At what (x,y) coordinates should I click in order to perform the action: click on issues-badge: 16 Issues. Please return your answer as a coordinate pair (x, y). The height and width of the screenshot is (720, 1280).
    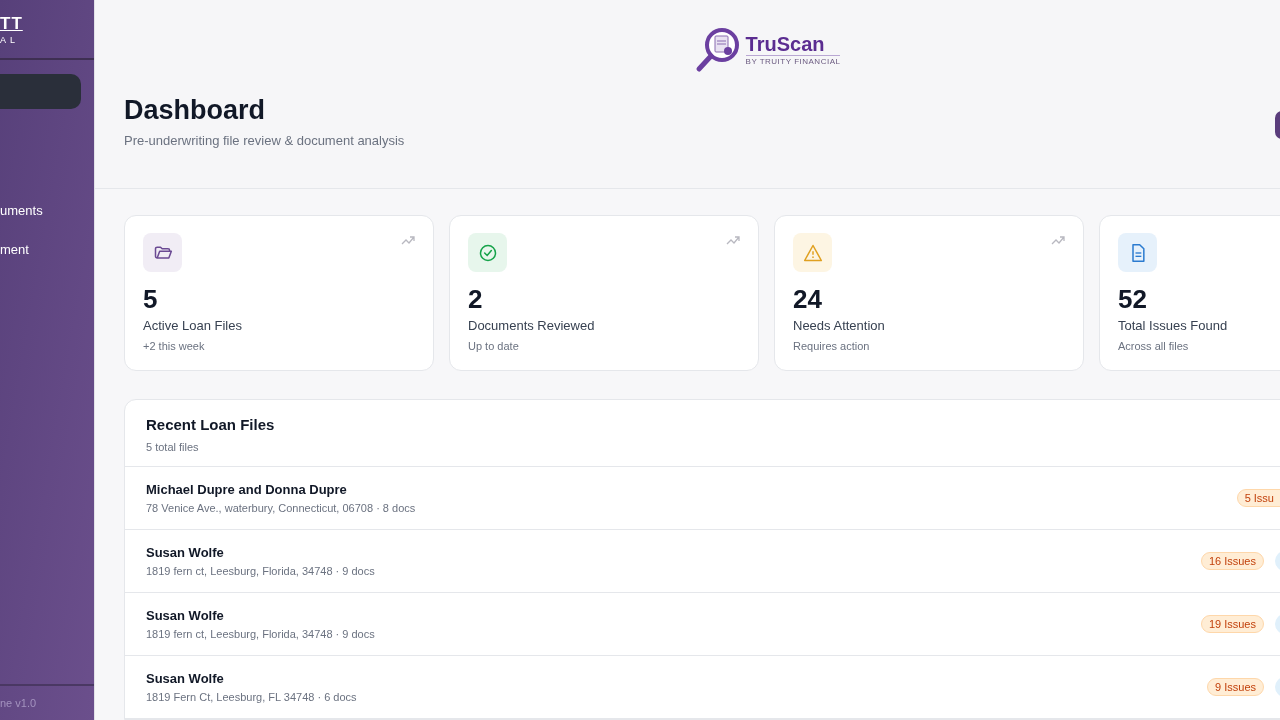
    Looking at the image, I should click on (1232, 561).